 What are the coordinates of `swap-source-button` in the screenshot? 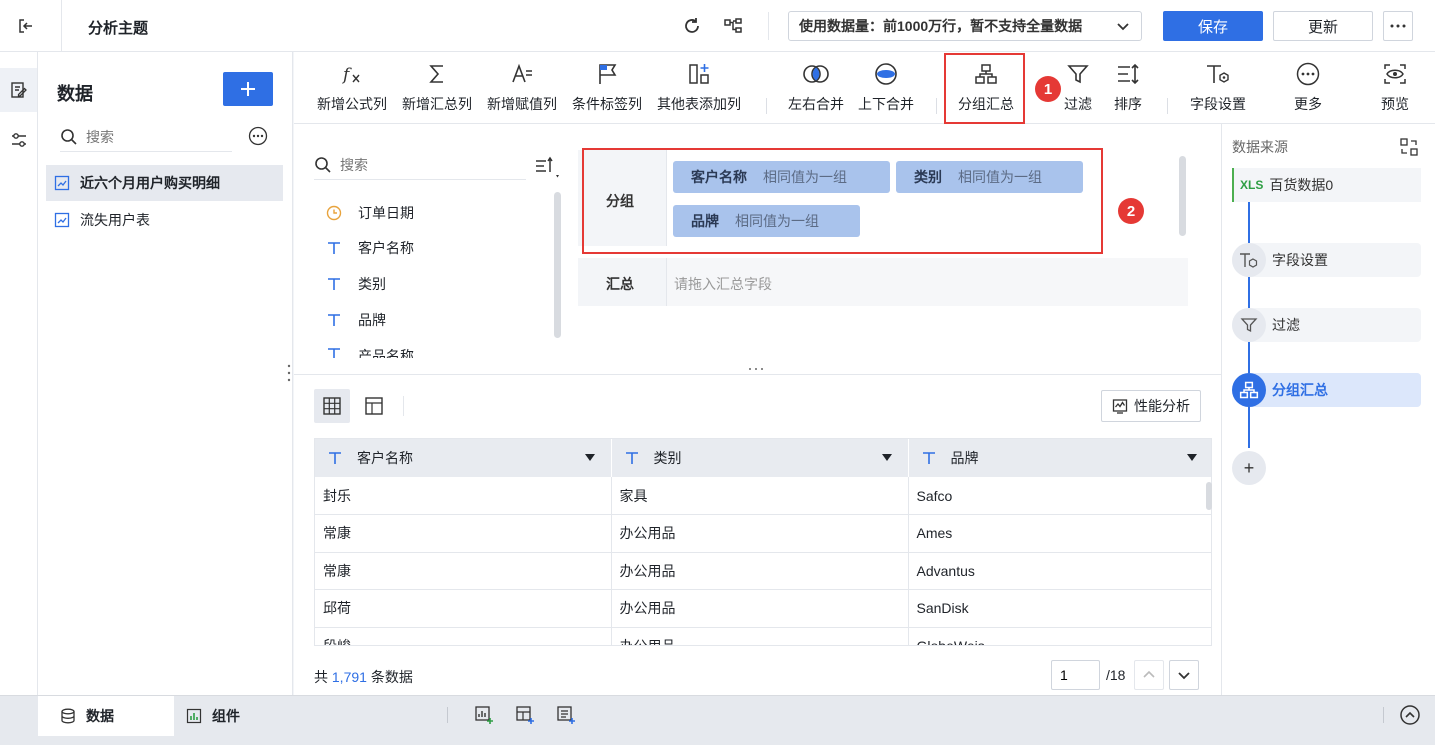 It's located at (1409, 147).